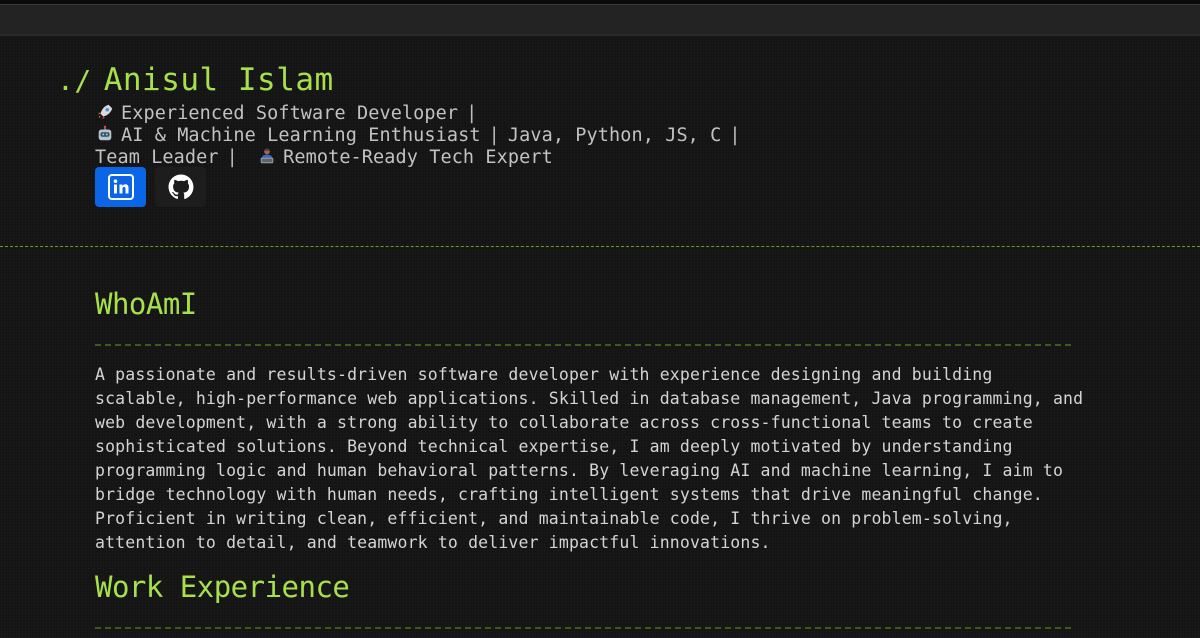  I want to click on robot-icon, so click(105, 133).